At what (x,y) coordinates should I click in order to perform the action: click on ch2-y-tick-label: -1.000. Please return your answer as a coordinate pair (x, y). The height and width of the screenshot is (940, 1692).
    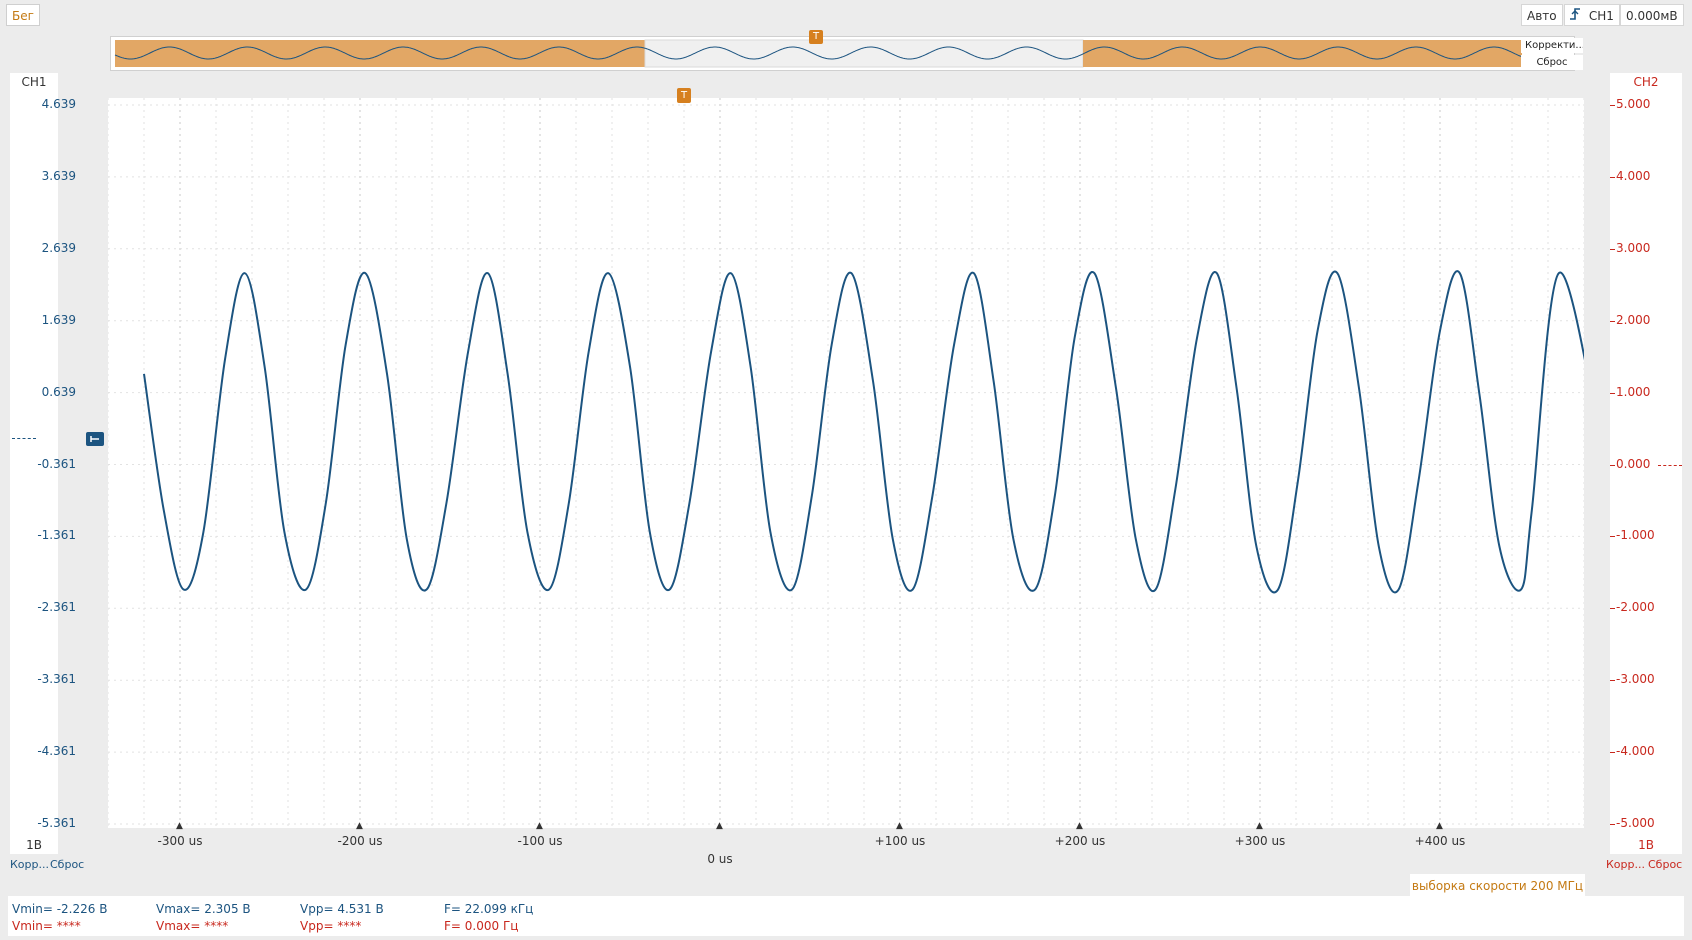
    Looking at the image, I should click on (1635, 535).